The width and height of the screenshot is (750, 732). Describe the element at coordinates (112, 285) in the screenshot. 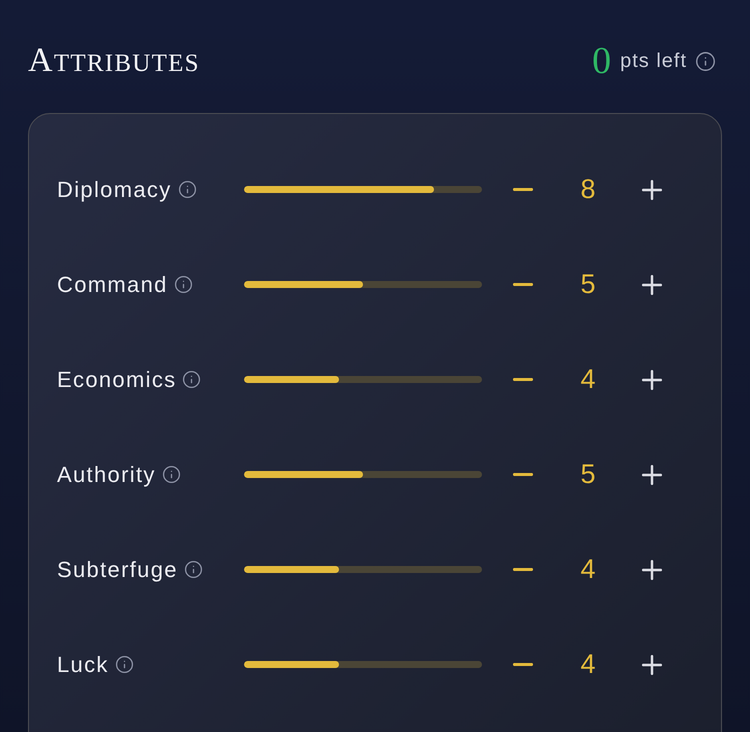

I see `attribute-name: Command` at that location.